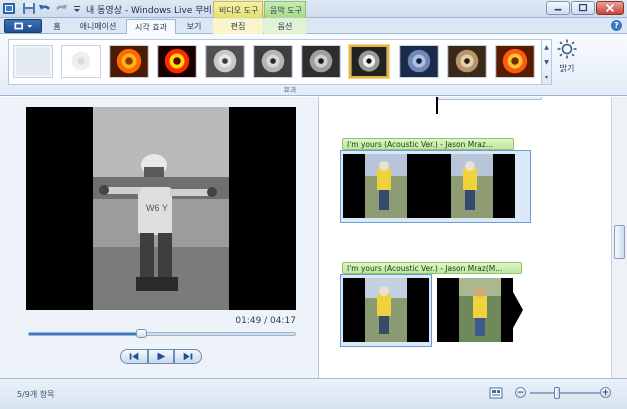  I want to click on maximize-button, so click(583, 8).